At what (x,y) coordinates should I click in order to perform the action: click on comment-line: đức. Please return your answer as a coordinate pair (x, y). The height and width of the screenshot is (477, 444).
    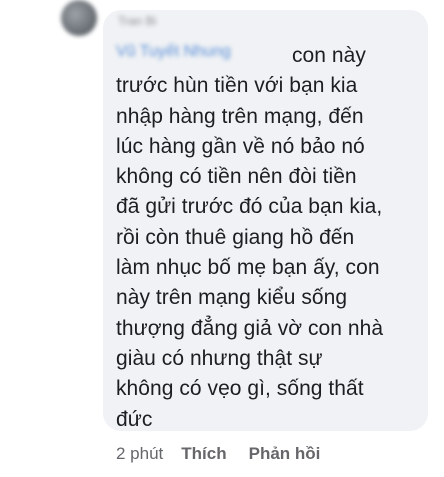
    Looking at the image, I should click on (134, 419).